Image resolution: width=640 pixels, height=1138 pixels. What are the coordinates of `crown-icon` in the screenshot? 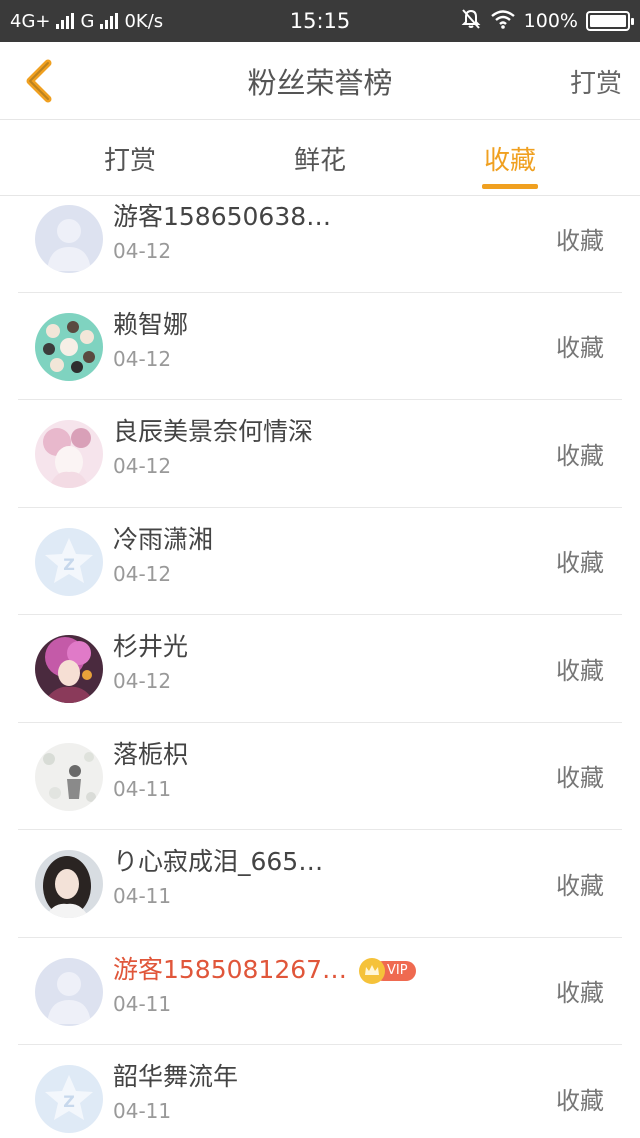 It's located at (372, 970).